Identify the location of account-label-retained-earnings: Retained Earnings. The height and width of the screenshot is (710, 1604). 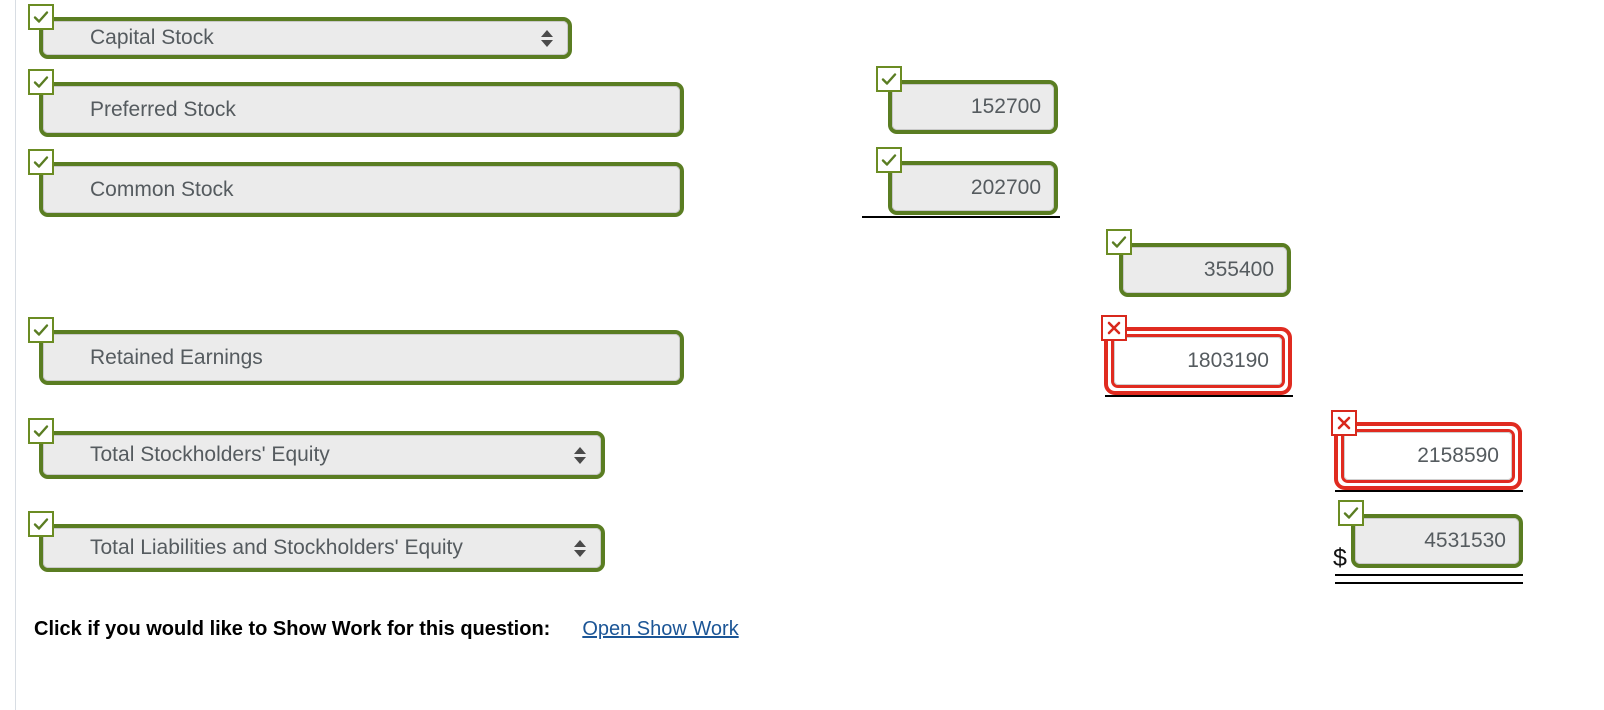
(361, 357).